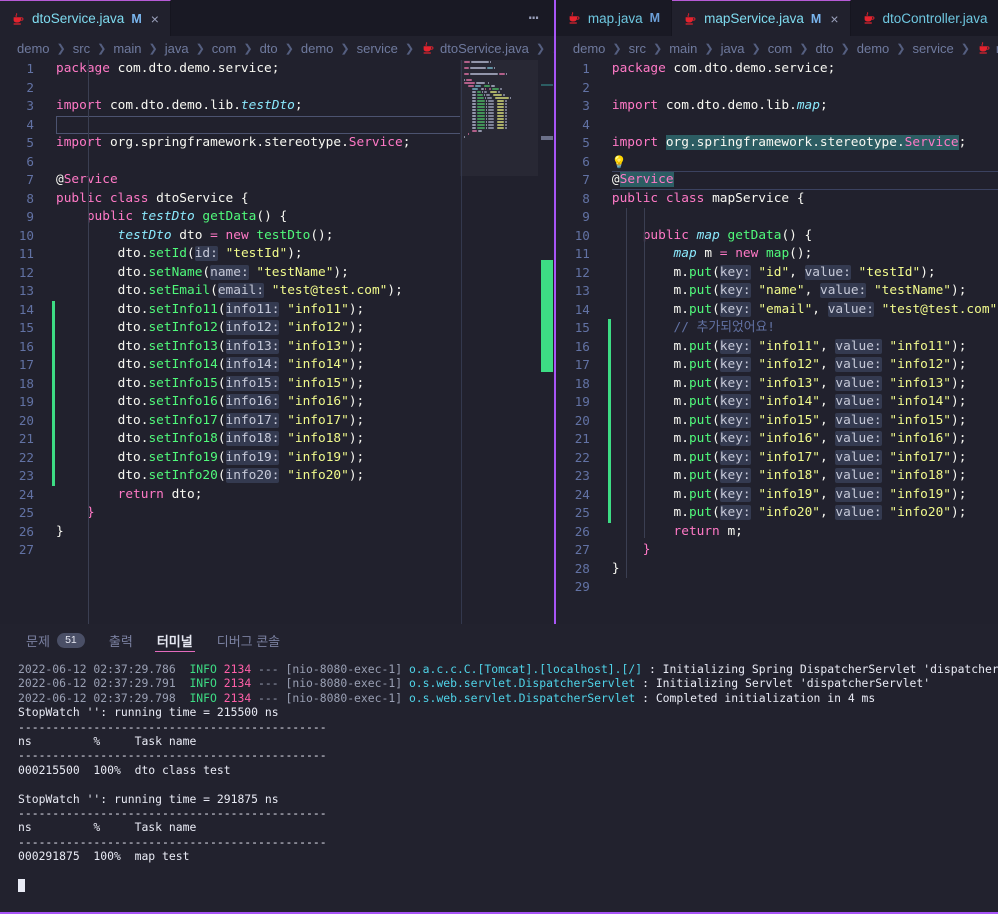 The width and height of the screenshot is (998, 914). What do you see at coordinates (233, 272) in the screenshot?
I see `code-text: dto.setName(name: "testName");` at bounding box center [233, 272].